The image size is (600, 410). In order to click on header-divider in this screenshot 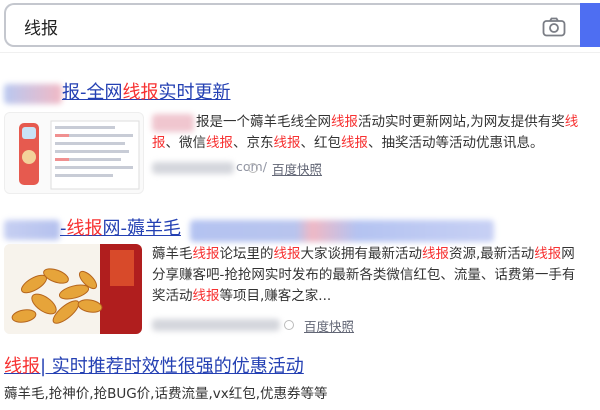, I will do `click(300, 52)`.